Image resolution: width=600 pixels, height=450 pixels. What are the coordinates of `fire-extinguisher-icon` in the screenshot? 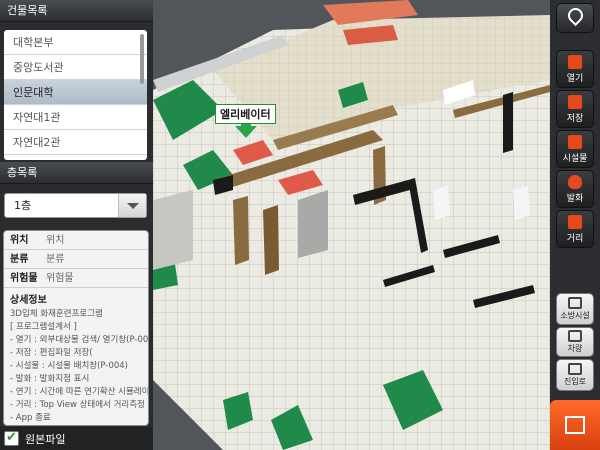 It's located at (575, 303).